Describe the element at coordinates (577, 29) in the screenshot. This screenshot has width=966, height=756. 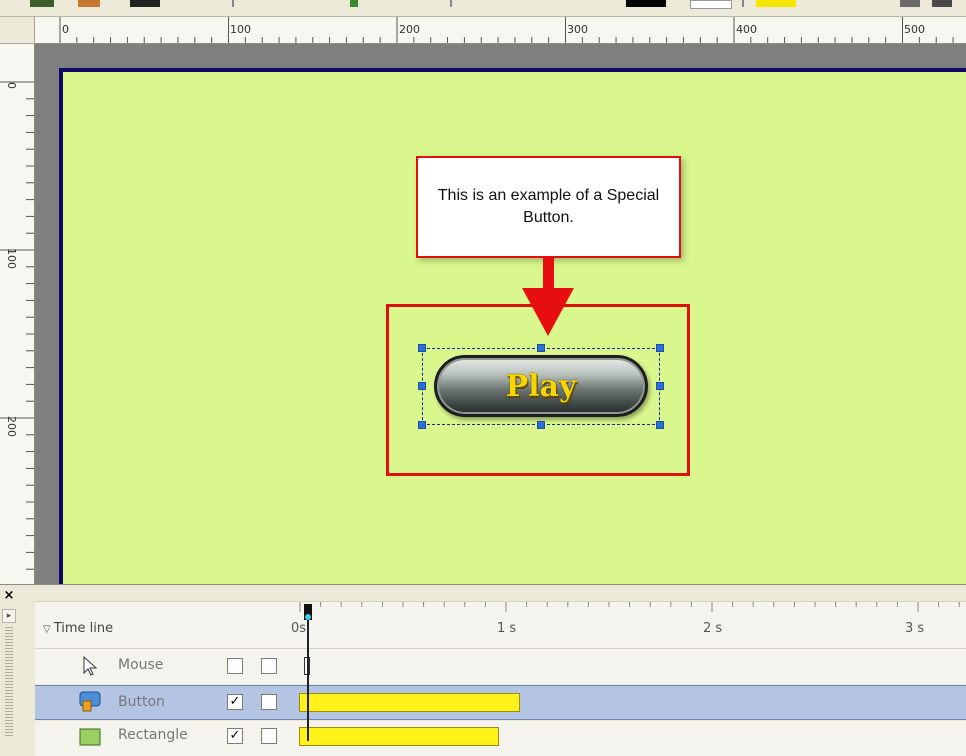
I see `ruler-label: 300` at that location.